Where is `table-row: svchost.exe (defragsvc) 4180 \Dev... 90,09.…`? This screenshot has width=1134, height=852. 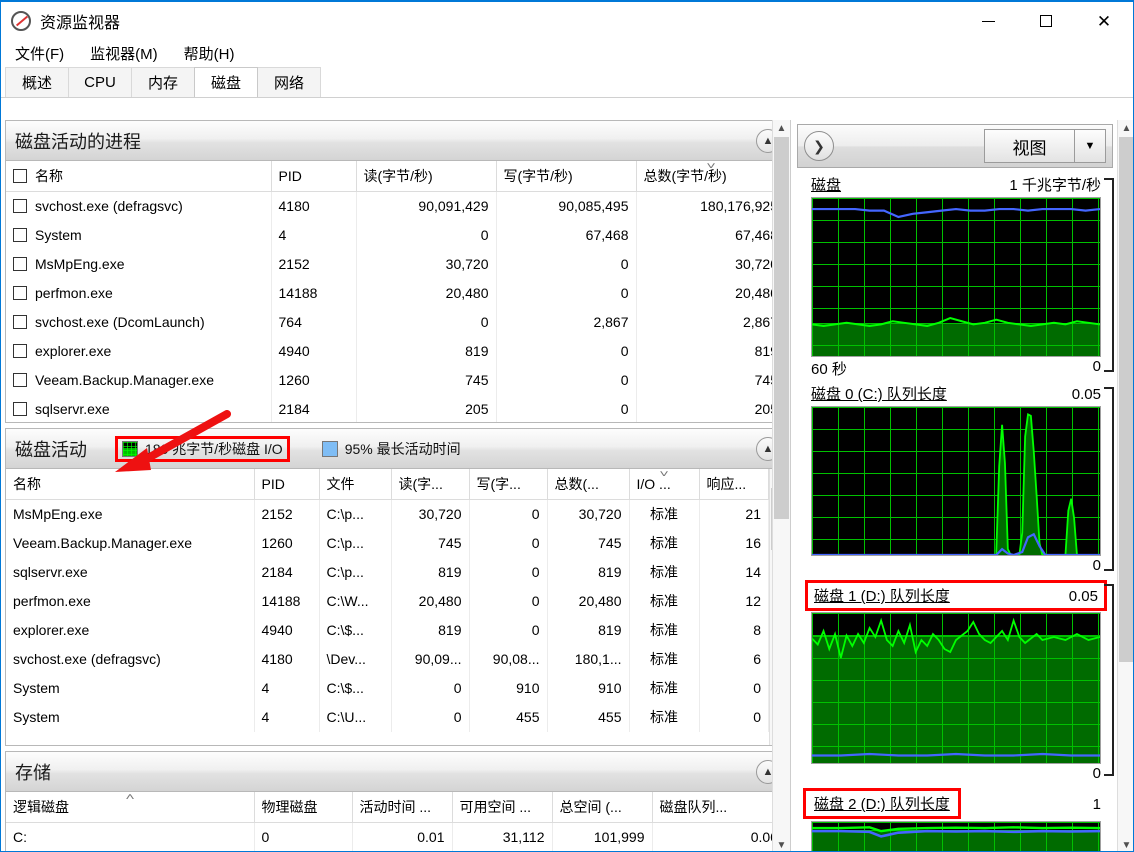
table-row: svchost.exe (defragsvc) 4180 \Dev... 90,09.… is located at coordinates (387, 659).